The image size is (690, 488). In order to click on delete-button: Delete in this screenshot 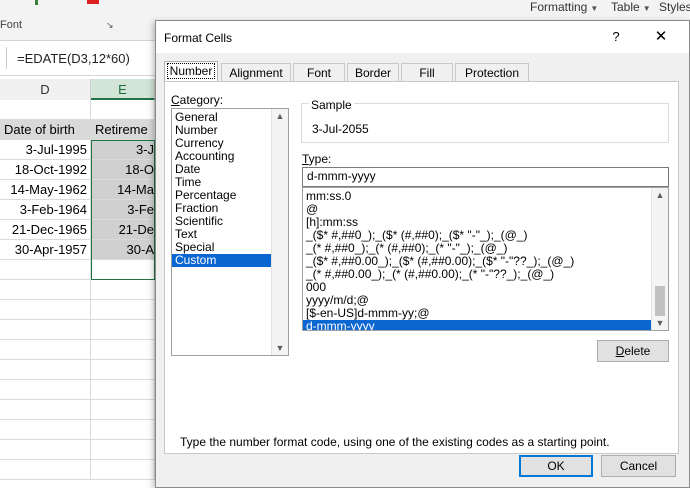, I will do `click(633, 351)`.